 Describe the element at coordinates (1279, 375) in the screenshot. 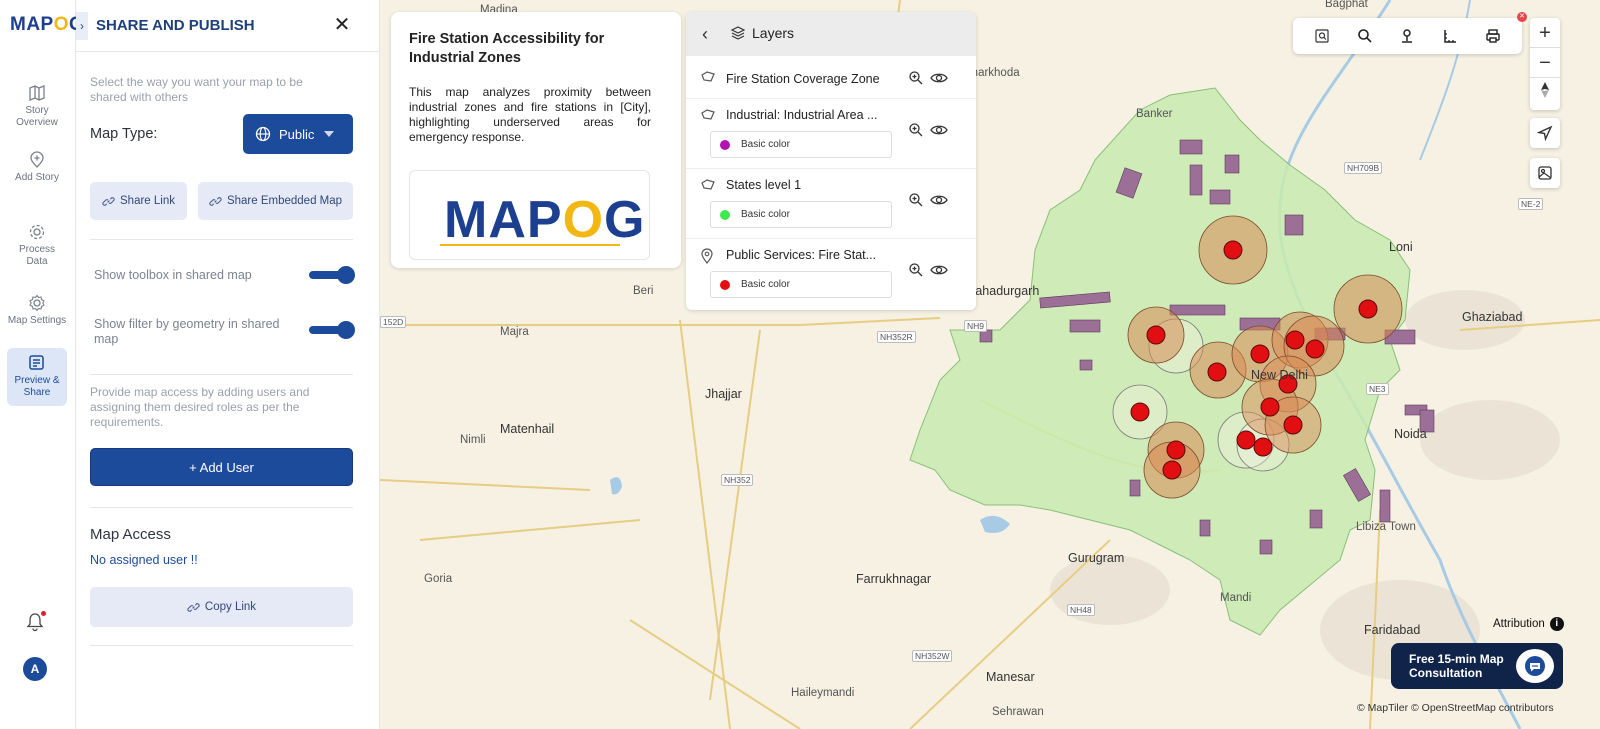

I see `place-label: New Delhi` at that location.